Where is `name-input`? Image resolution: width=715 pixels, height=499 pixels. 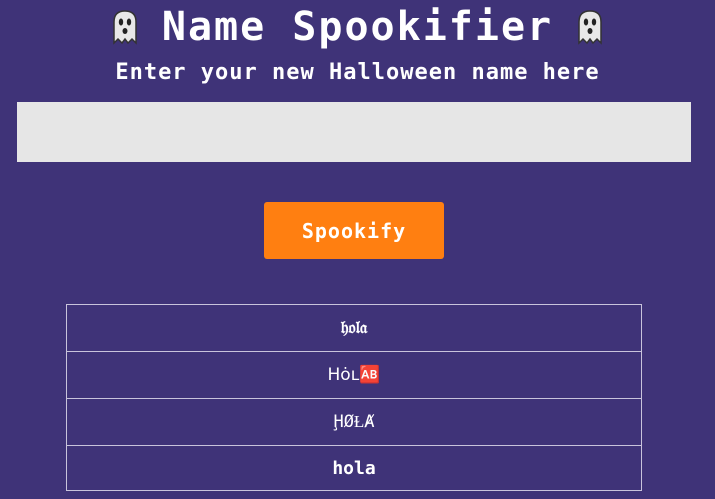
name-input is located at coordinates (354, 132).